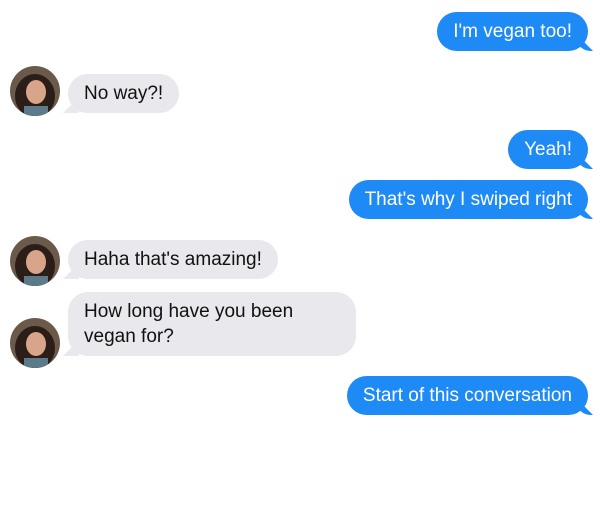 The width and height of the screenshot is (600, 526). I want to click on message-text: Start of this conversation, so click(467, 395).